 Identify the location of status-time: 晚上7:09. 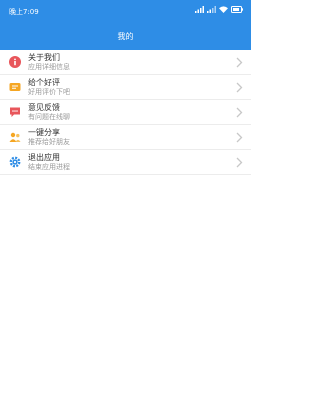
(24, 12).